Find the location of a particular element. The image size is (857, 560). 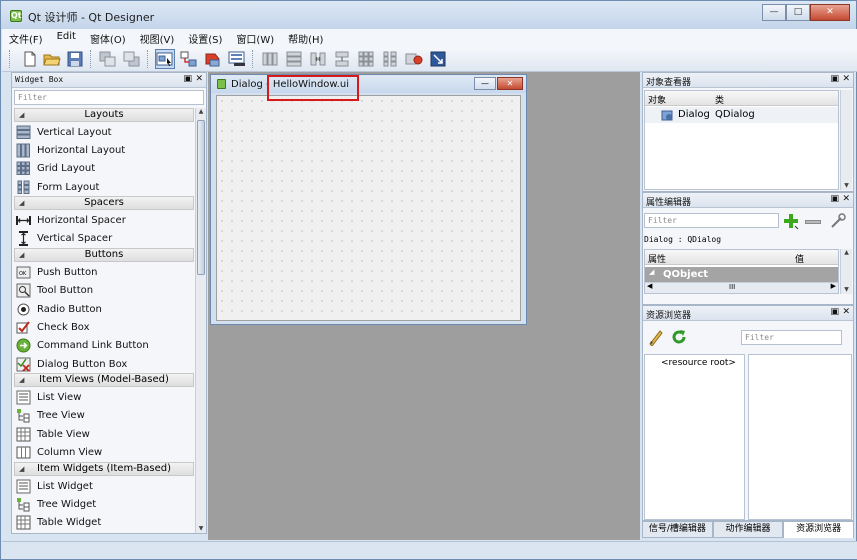

menu-settings: 设置(S) is located at coordinates (205, 37).